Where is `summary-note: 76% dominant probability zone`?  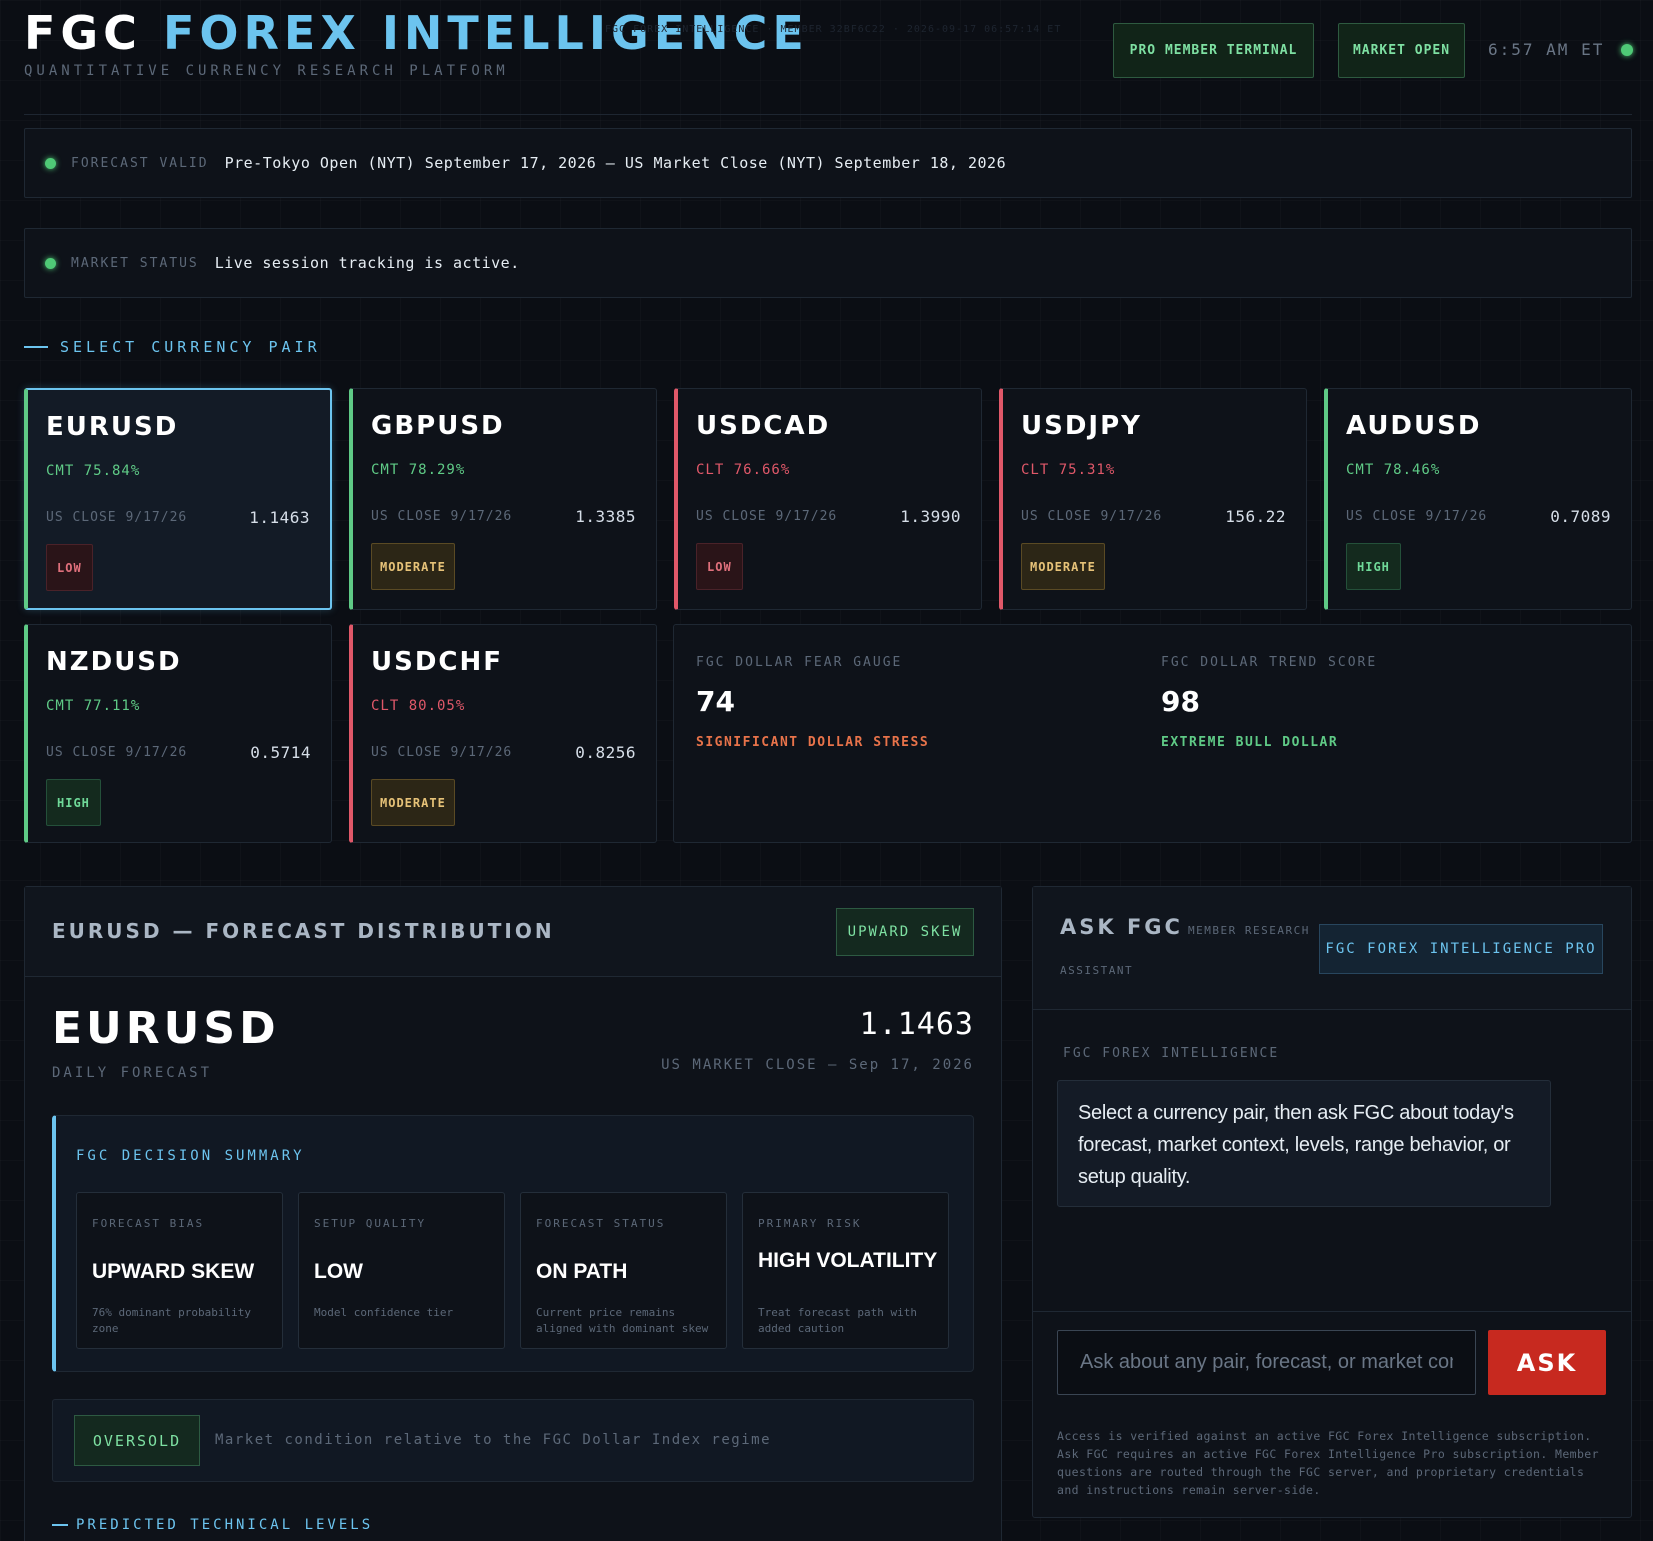 summary-note: 76% dominant probability zone is located at coordinates (171, 1320).